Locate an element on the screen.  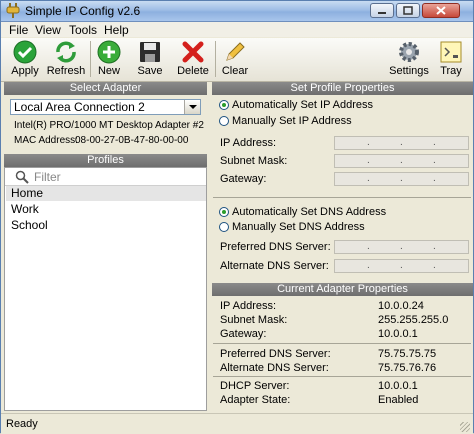
adapter-state-value: Enabled is located at coordinates (398, 400).